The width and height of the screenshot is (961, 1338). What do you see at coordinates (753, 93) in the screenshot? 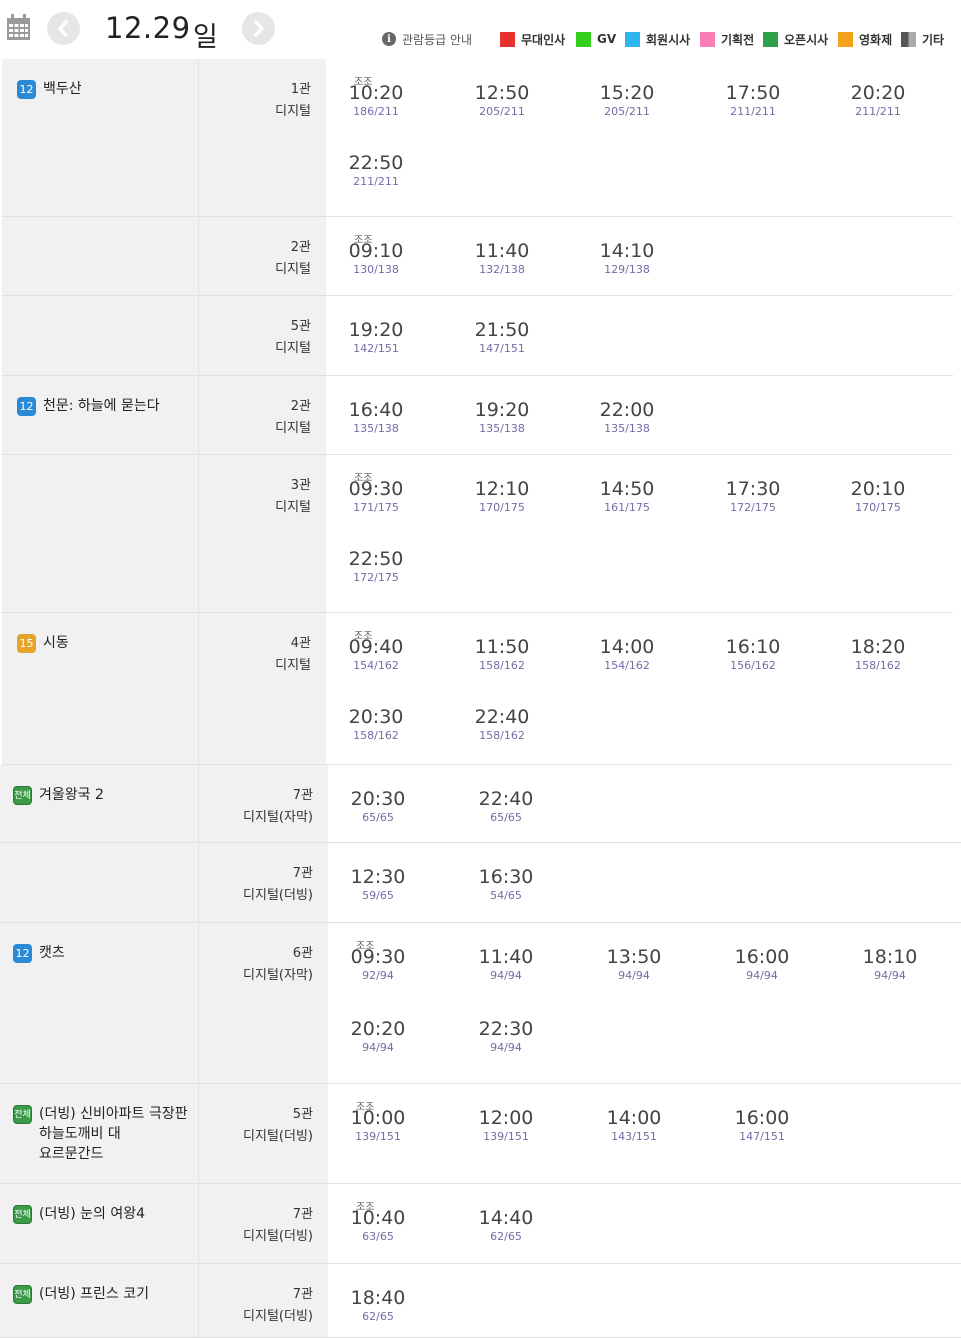
I see `showtime-time: 17:50` at bounding box center [753, 93].